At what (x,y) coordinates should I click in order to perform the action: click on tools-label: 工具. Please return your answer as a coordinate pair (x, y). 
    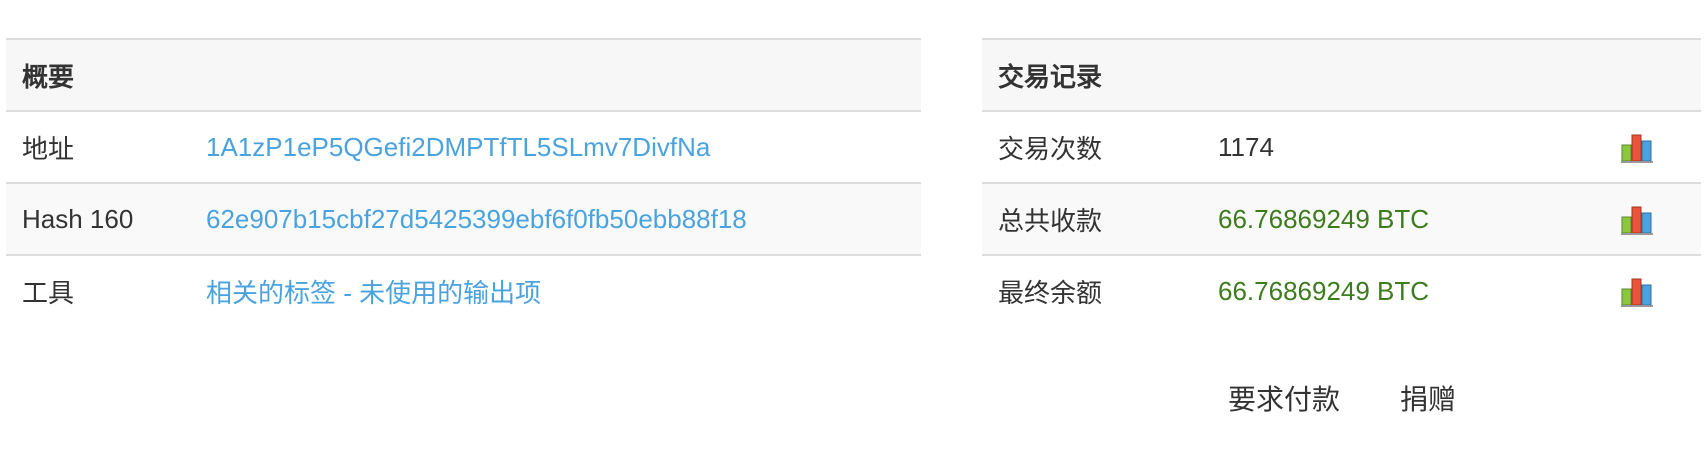
    Looking at the image, I should click on (48, 292).